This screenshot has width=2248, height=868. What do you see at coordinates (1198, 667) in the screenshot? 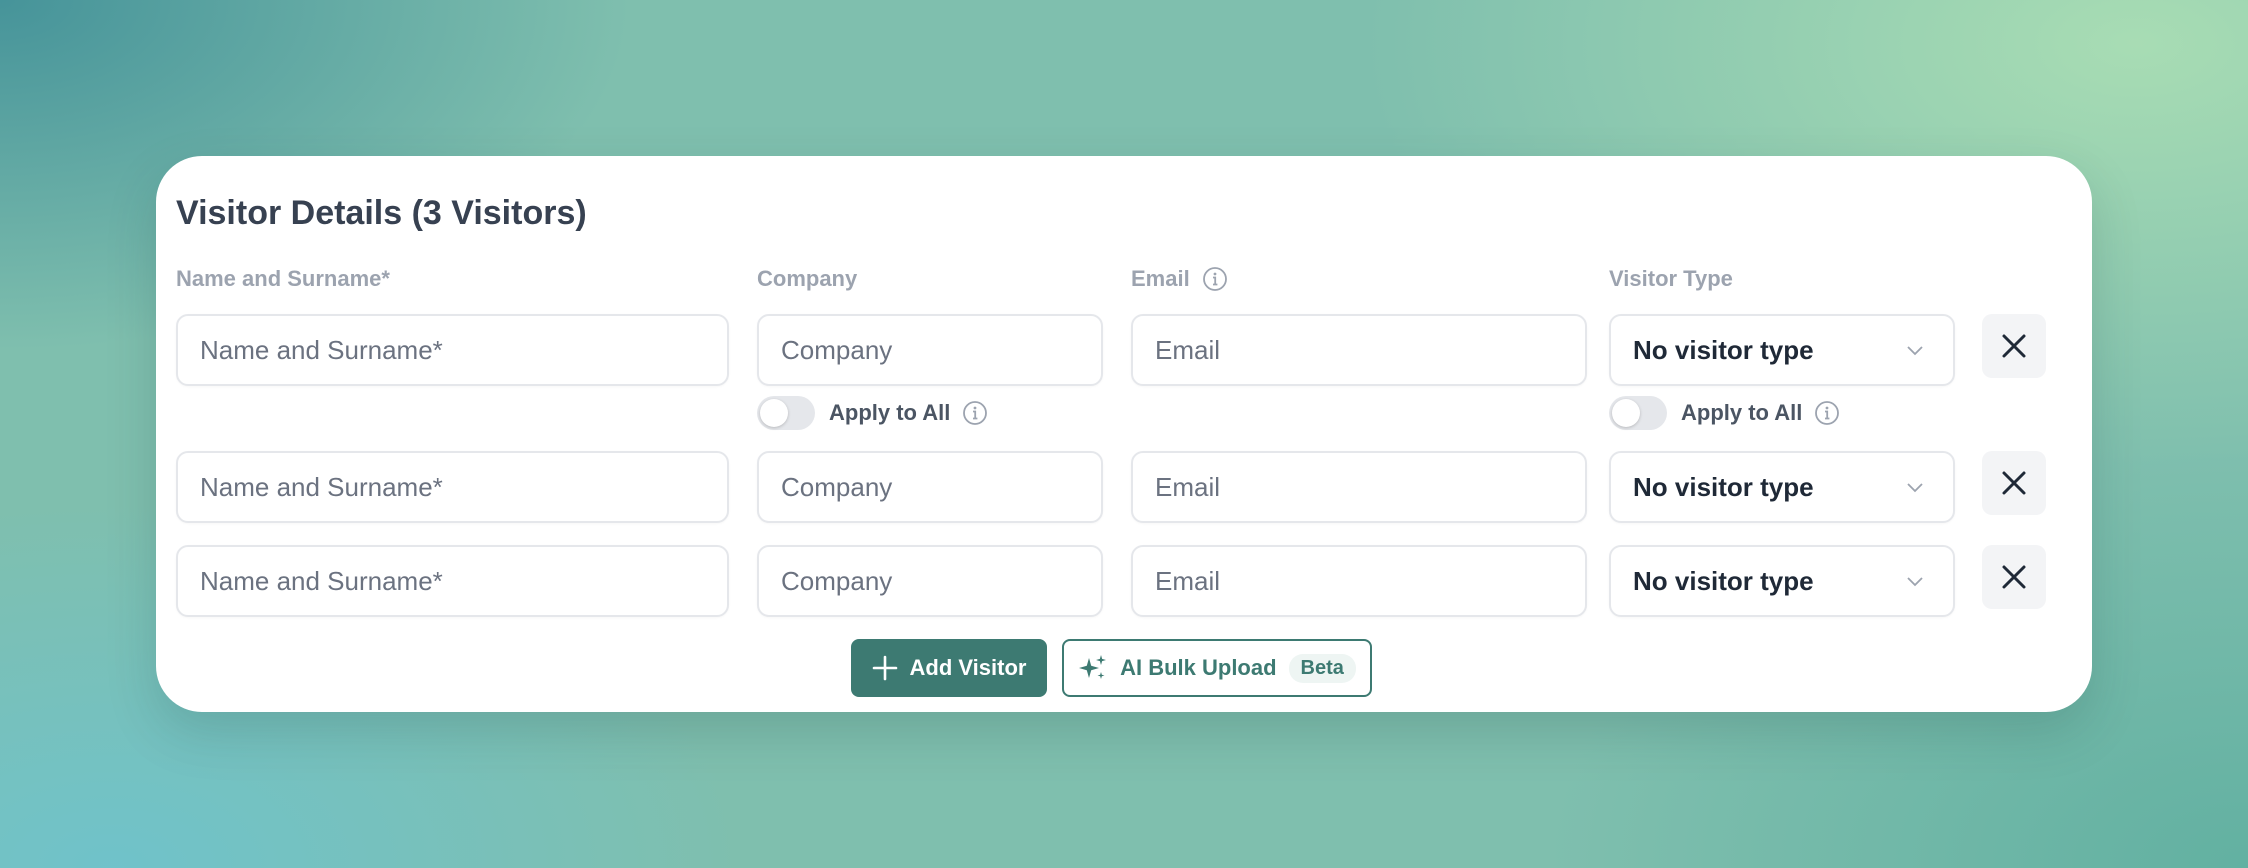
I see `ai-bulk-upload-label: AI Bulk Upload` at bounding box center [1198, 667].